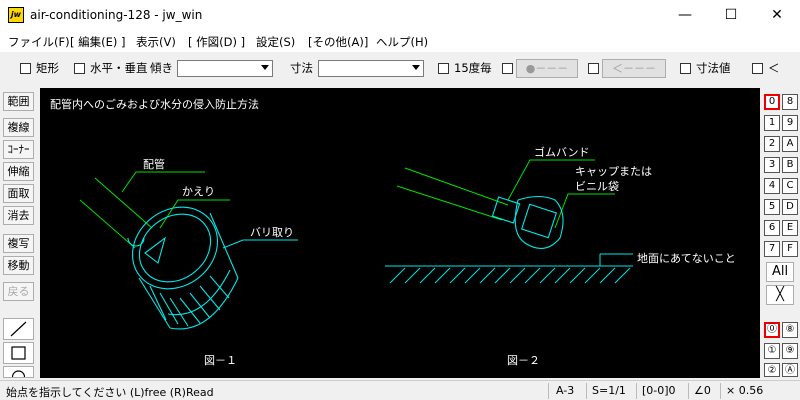 Image resolution: width=800 pixels, height=400 pixels. I want to click on layer-7: 7, so click(772, 249).